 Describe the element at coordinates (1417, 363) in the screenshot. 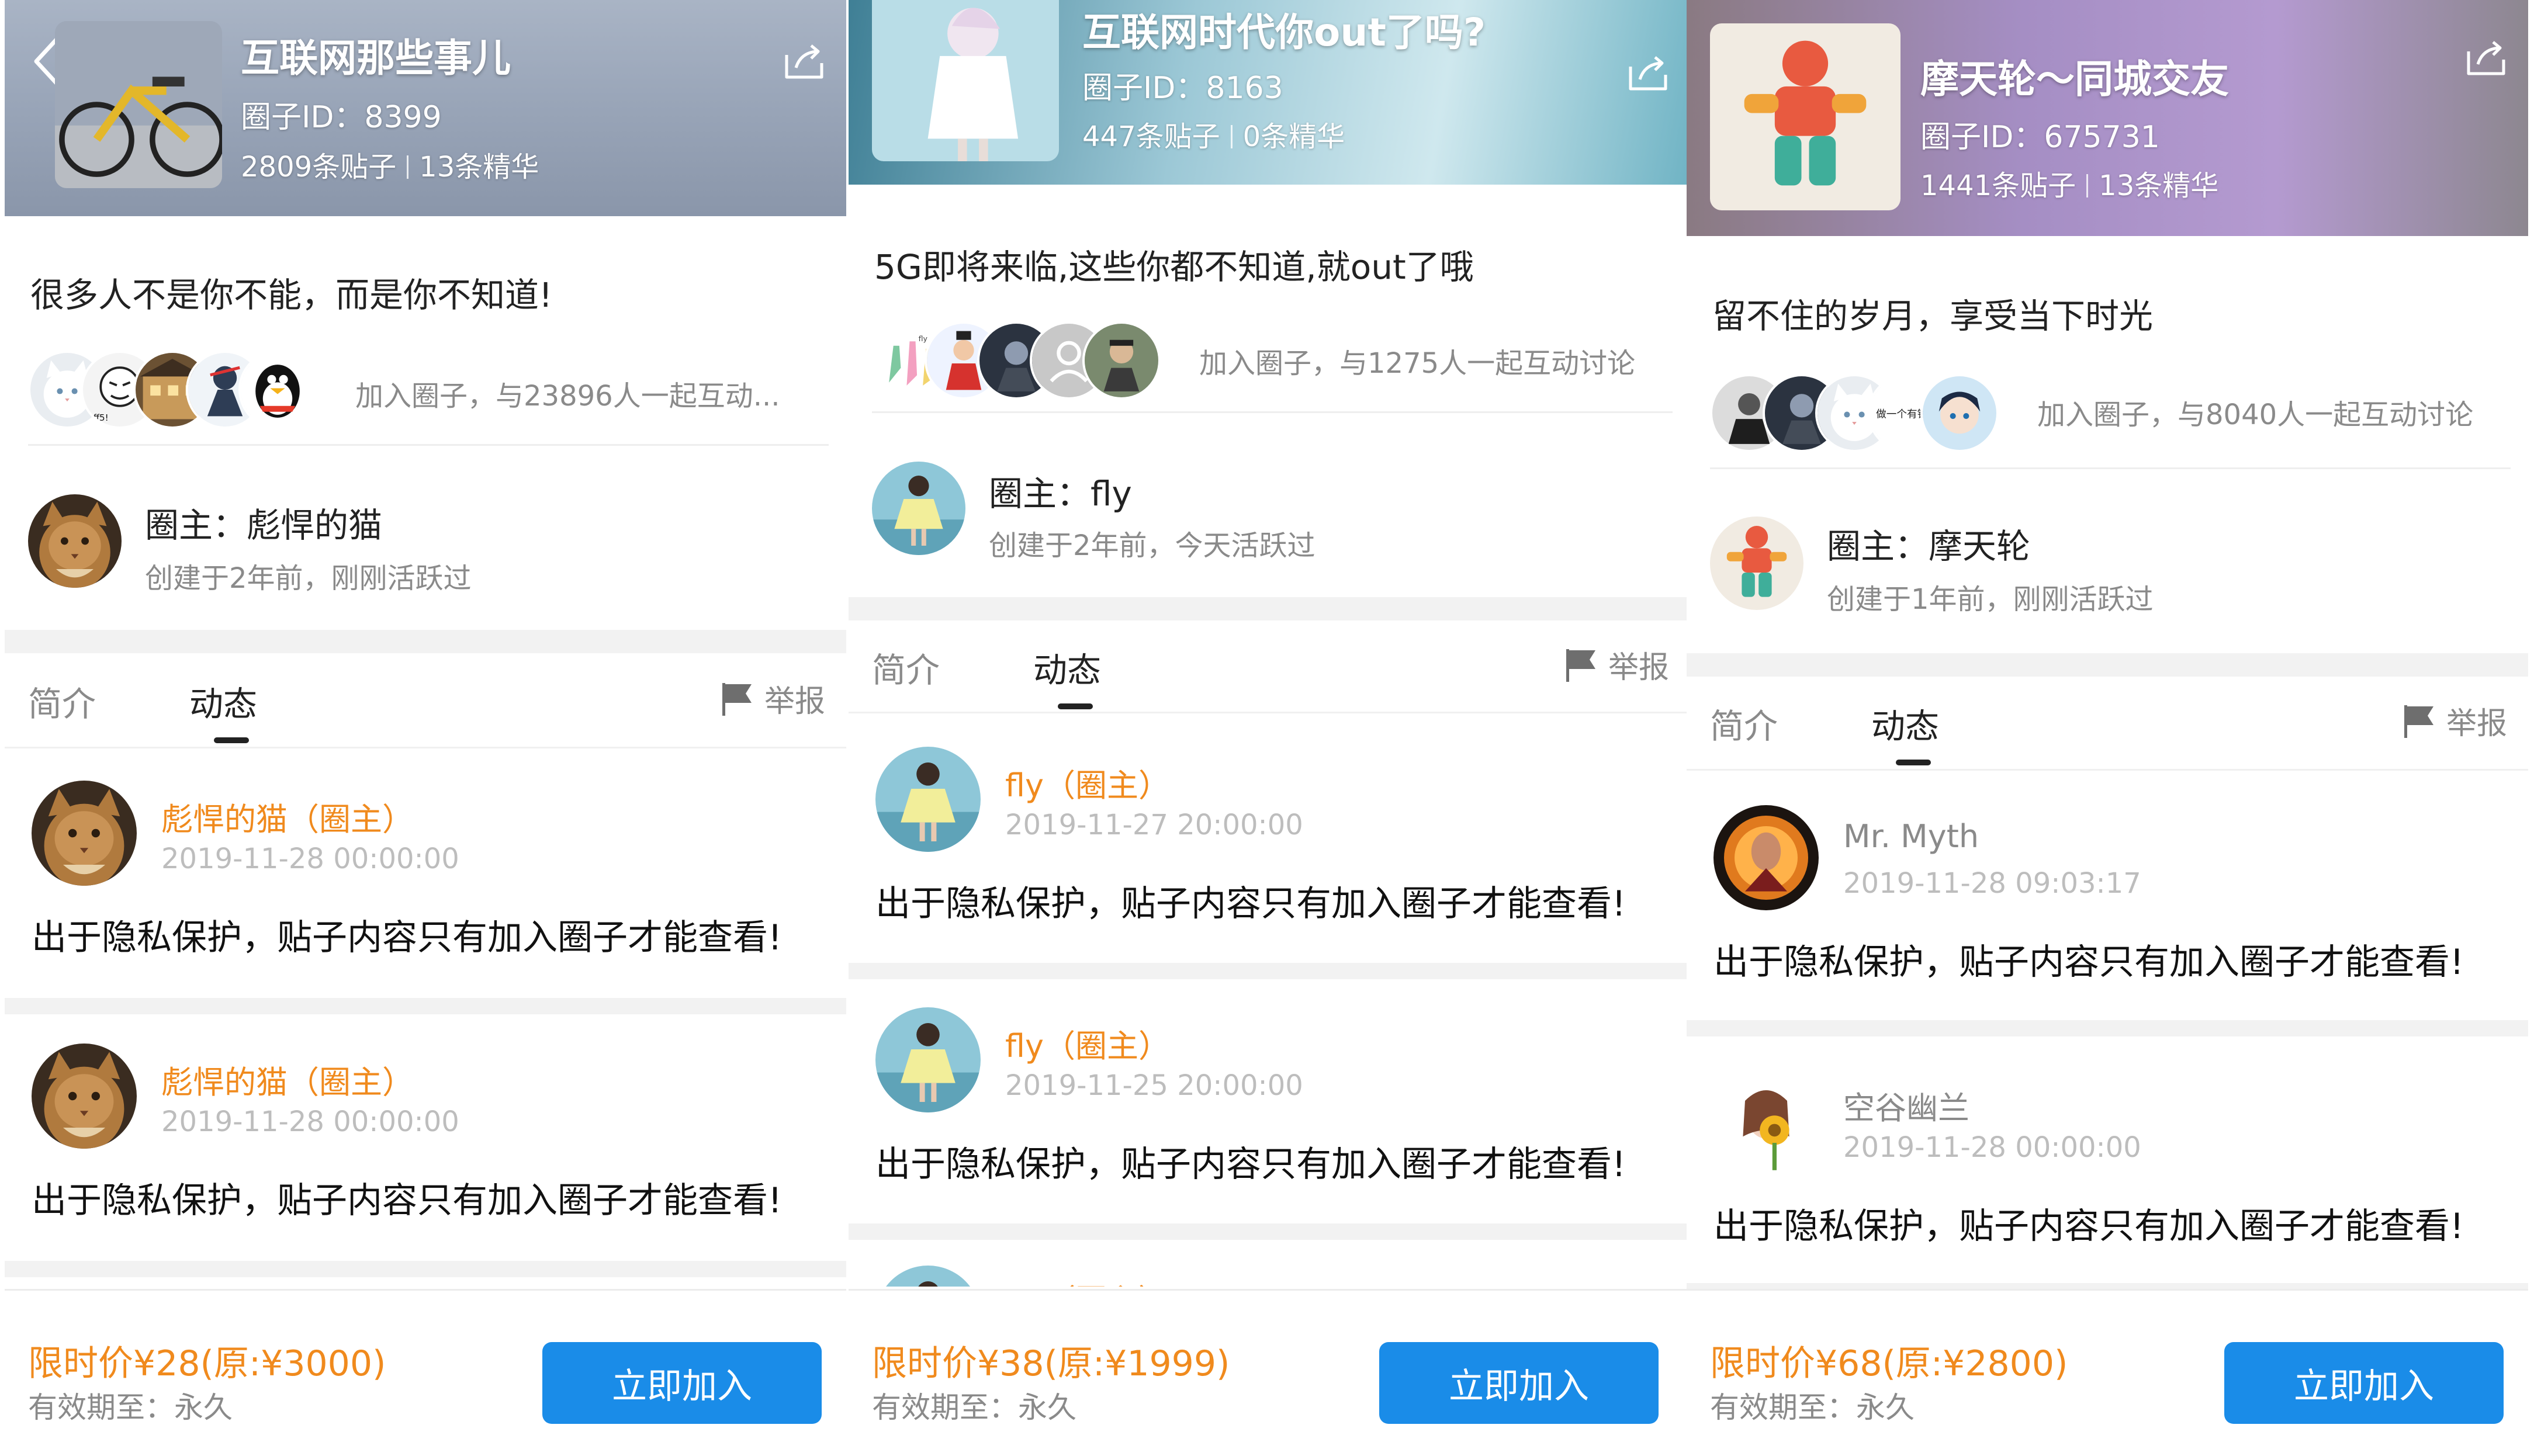

I see `join-prompt: 加入圈子，与1275人一起互动讨论` at that location.